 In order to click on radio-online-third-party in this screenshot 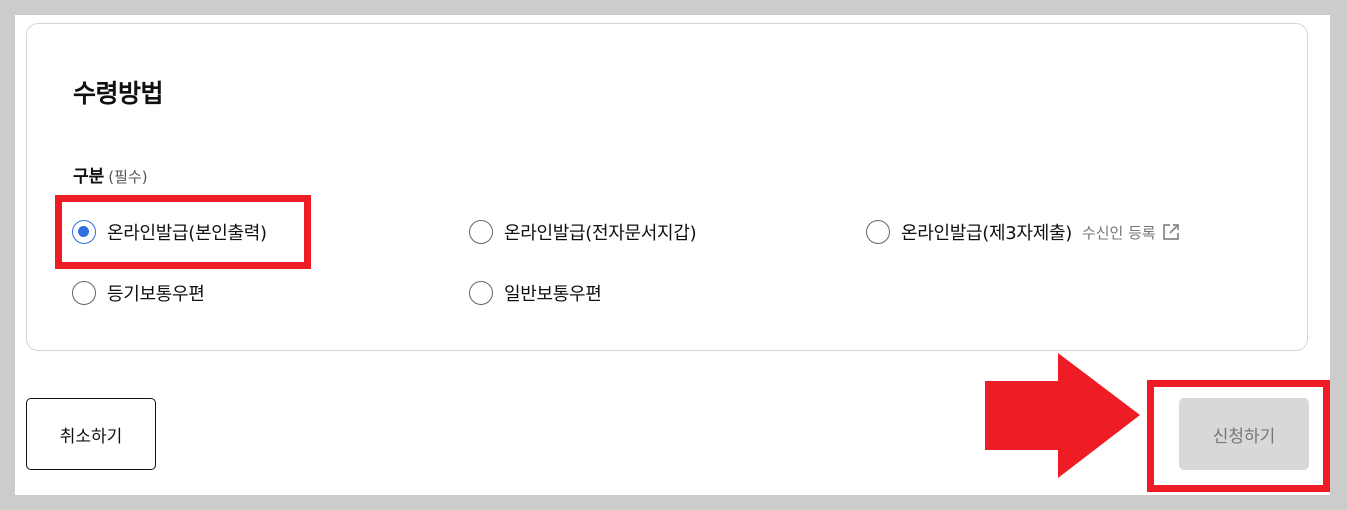, I will do `click(878, 232)`.